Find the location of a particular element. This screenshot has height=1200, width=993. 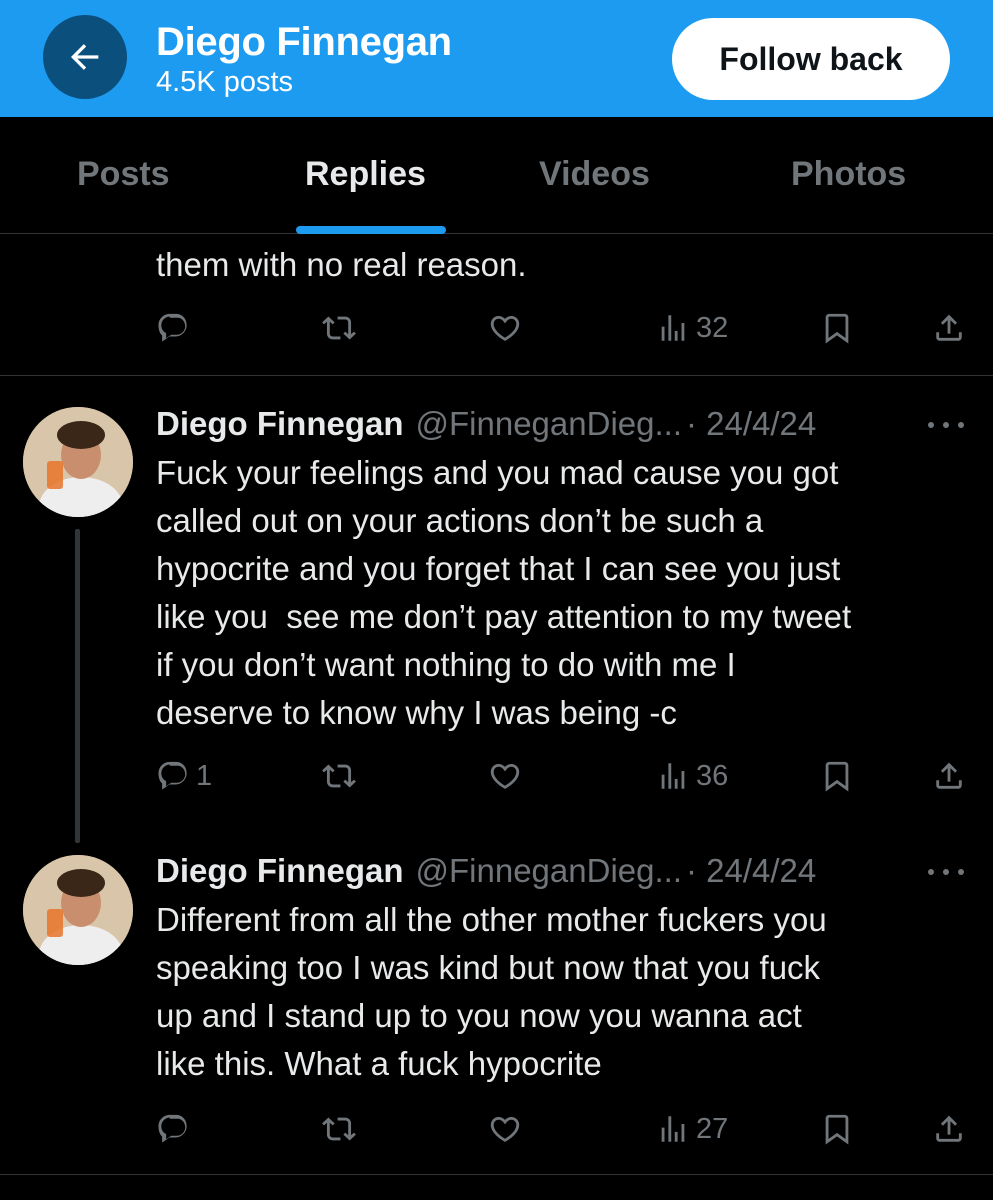

back-button is located at coordinates (85, 57).